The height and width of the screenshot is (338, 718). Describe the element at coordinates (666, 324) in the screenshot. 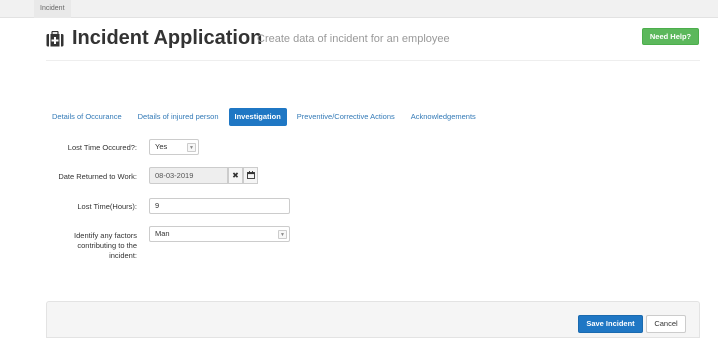

I see `cancel-button: Cancel` at that location.